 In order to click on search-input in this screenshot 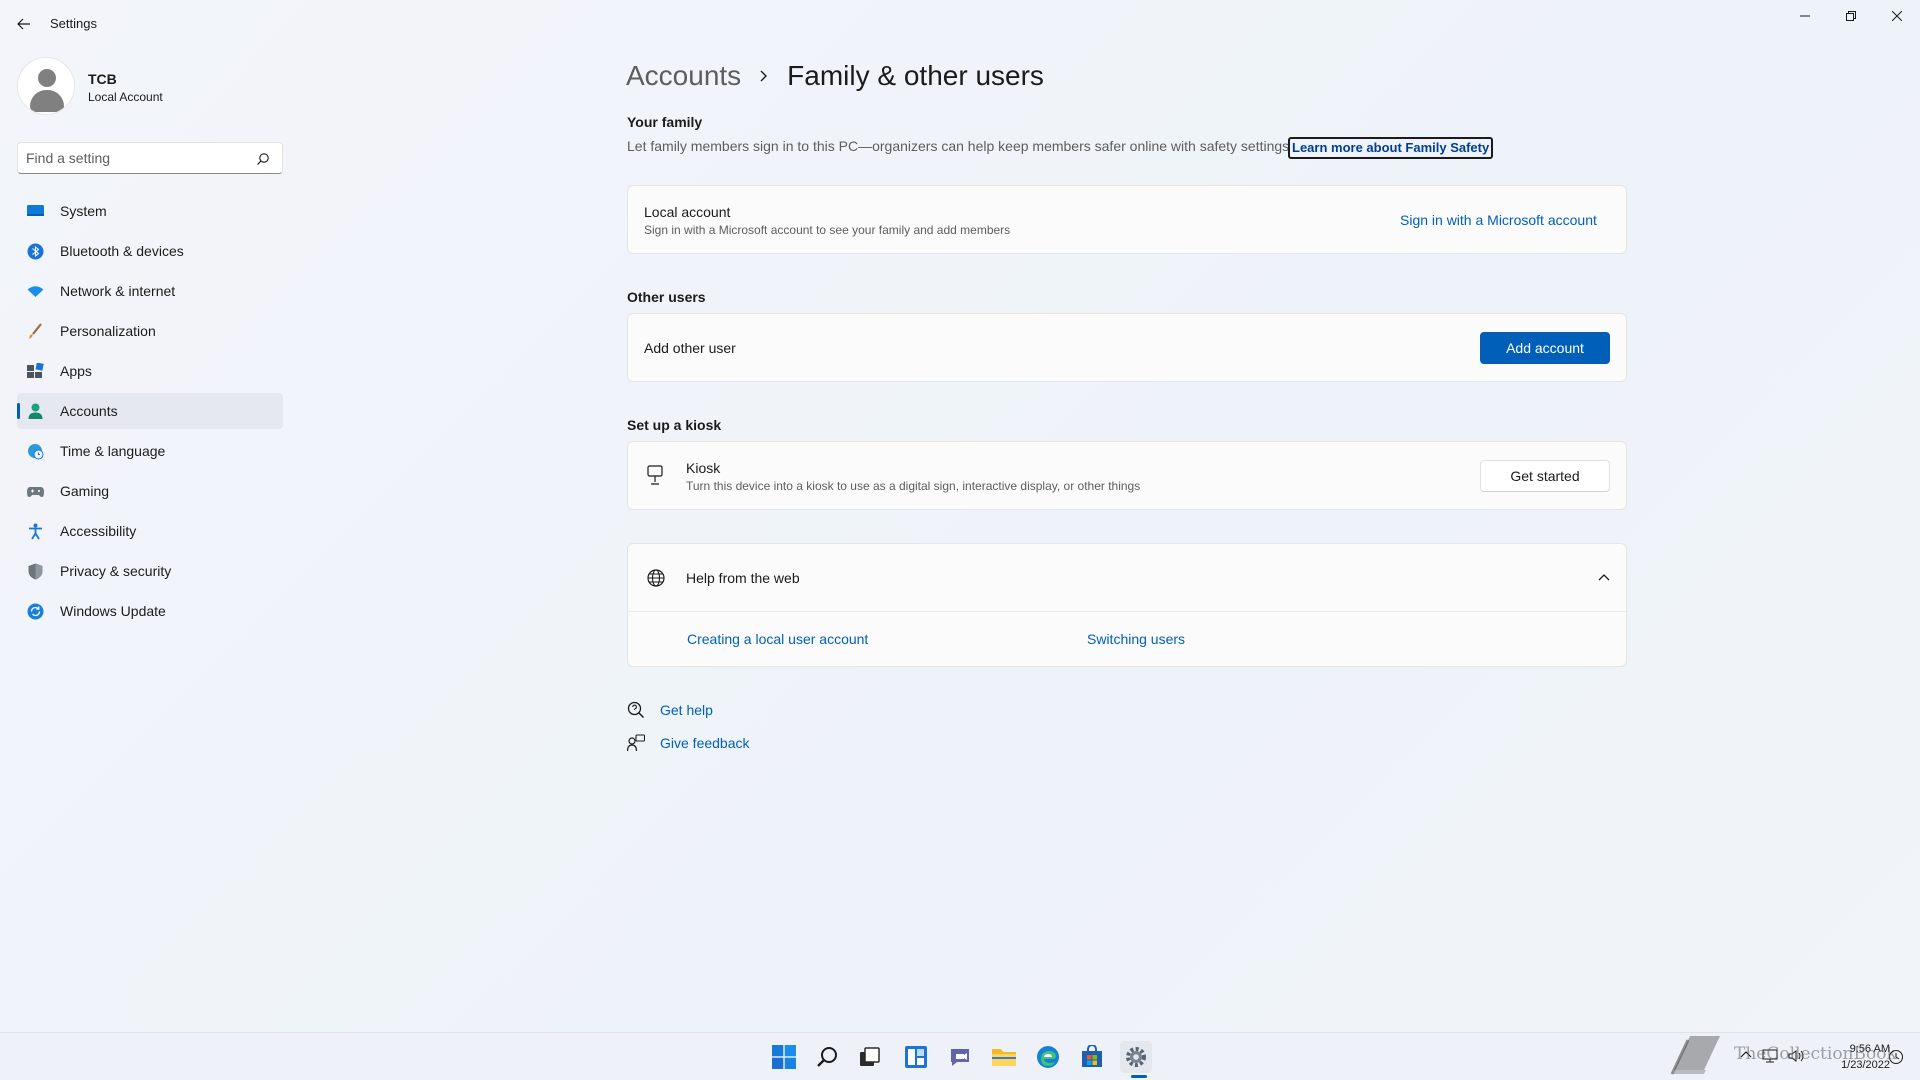, I will do `click(136, 158)`.